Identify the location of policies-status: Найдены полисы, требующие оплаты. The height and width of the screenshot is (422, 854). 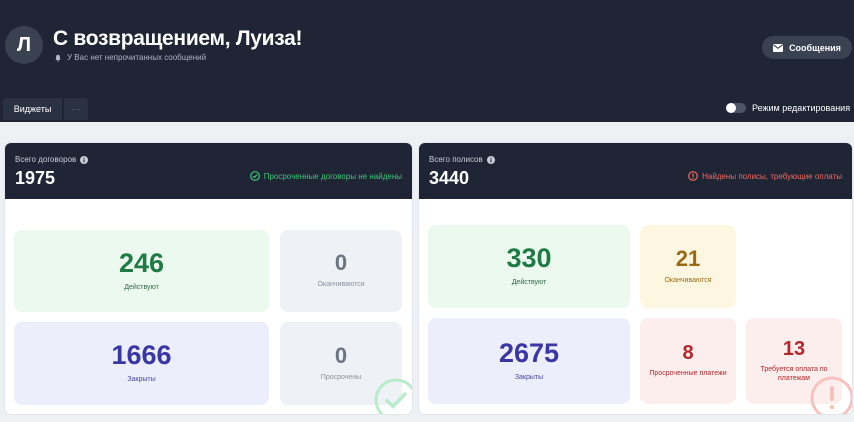
(765, 176).